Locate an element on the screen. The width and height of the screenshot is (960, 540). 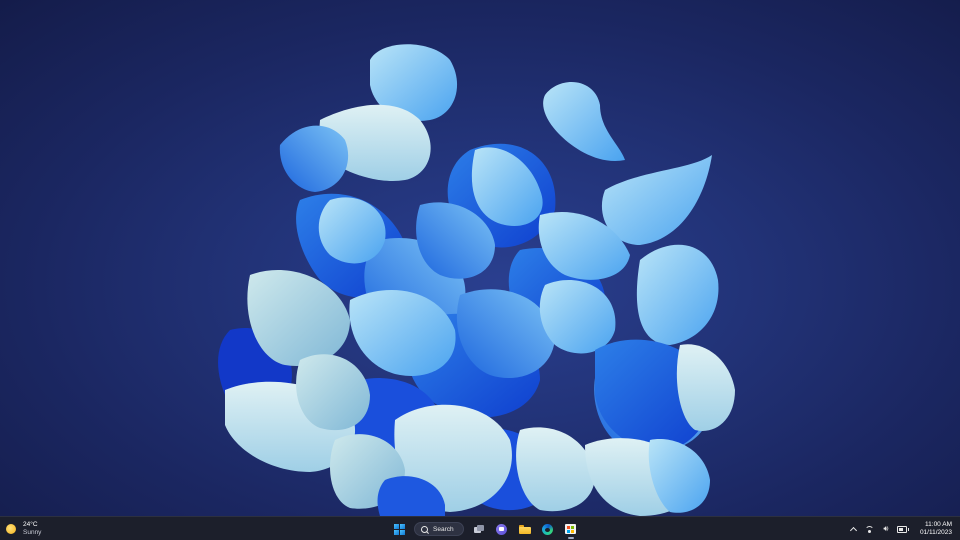
clock-date: 01/11/2023 is located at coordinates (935, 532).